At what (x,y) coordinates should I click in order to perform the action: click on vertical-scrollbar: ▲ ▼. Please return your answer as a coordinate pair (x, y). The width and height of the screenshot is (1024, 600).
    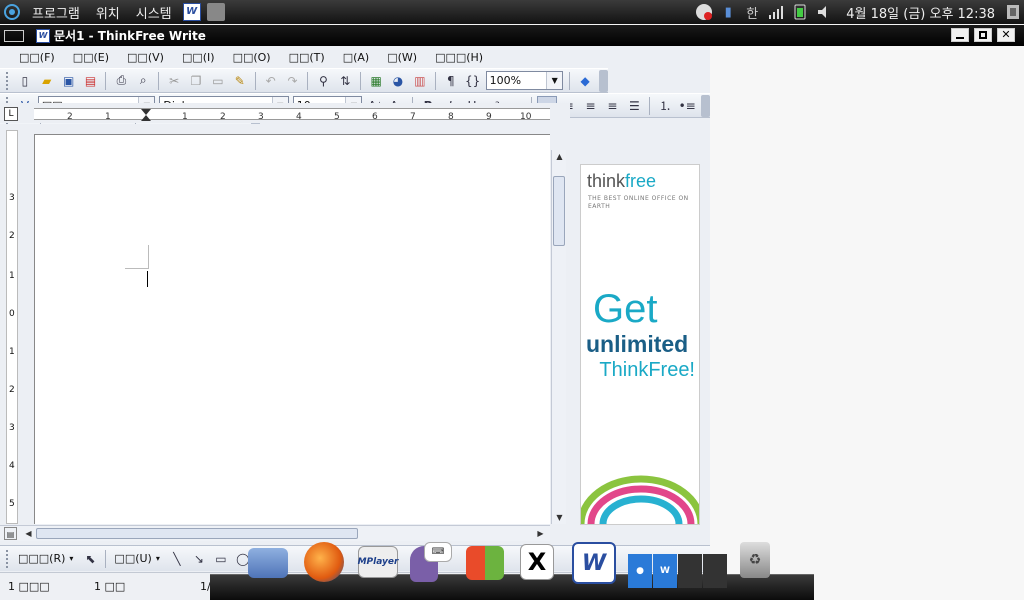
    Looking at the image, I should click on (558, 337).